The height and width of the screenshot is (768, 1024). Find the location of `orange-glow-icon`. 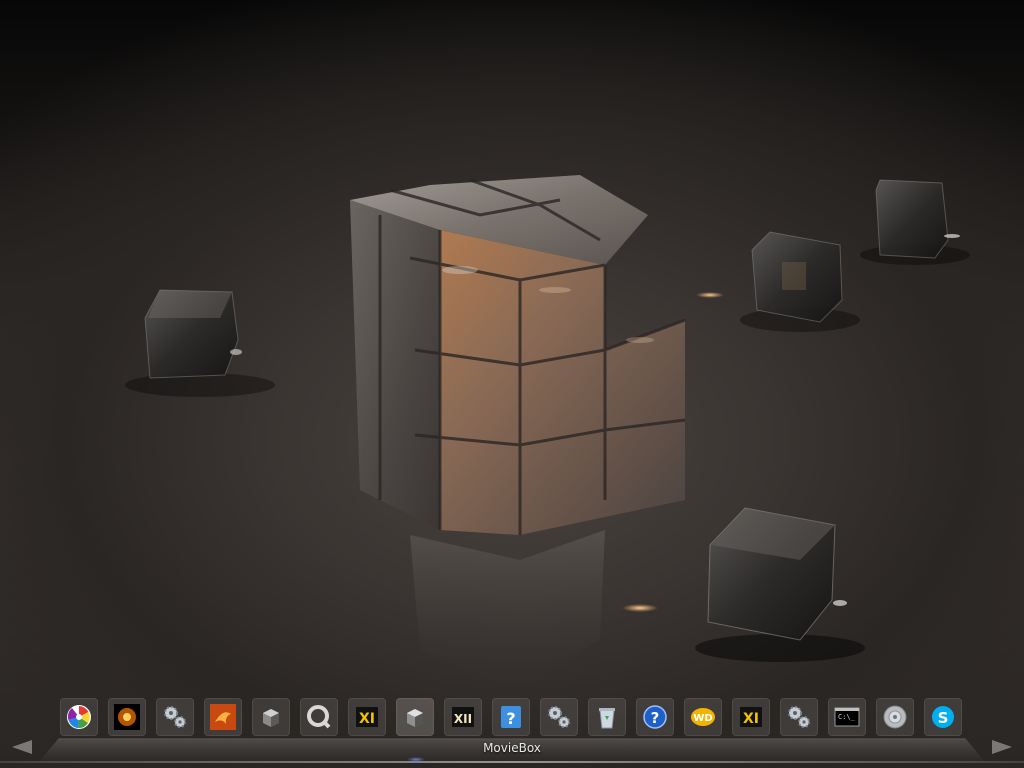

orange-glow-icon is located at coordinates (127, 717).